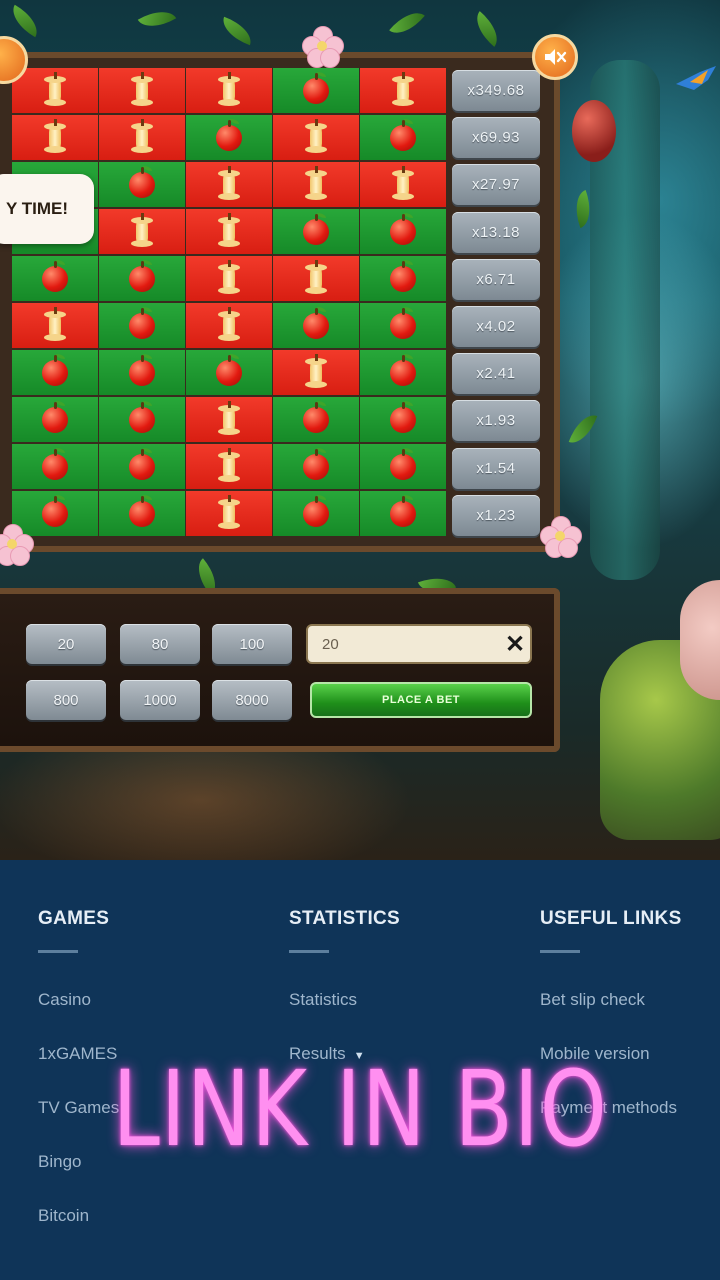 The width and height of the screenshot is (720, 1280). I want to click on overlay-caption: LINK IN BIO, so click(360, 1109).